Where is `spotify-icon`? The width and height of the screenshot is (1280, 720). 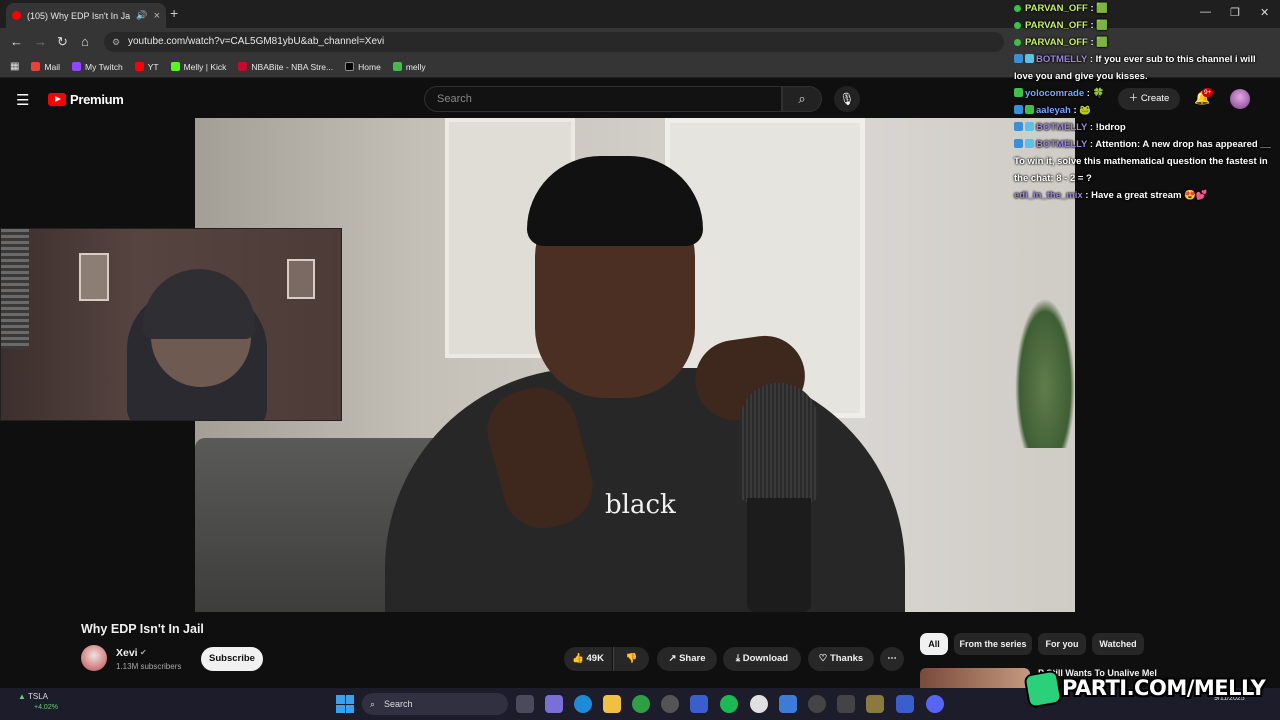
spotify-icon is located at coordinates (729, 704).